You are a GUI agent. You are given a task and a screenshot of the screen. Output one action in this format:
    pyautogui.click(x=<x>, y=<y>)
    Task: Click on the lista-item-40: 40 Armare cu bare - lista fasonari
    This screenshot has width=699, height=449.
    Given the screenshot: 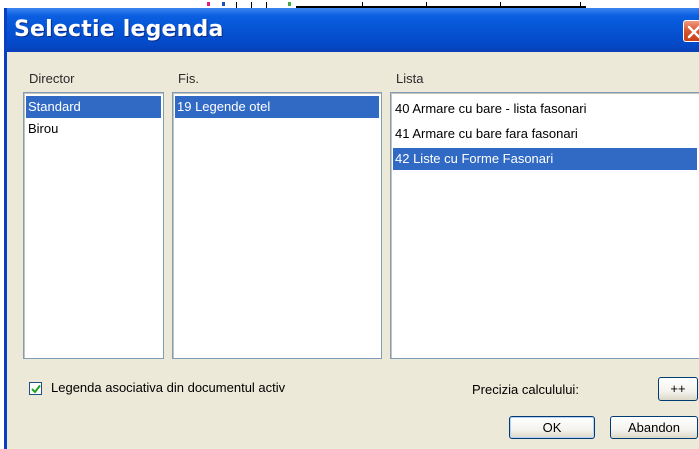 What is the action you would take?
    pyautogui.click(x=545, y=109)
    